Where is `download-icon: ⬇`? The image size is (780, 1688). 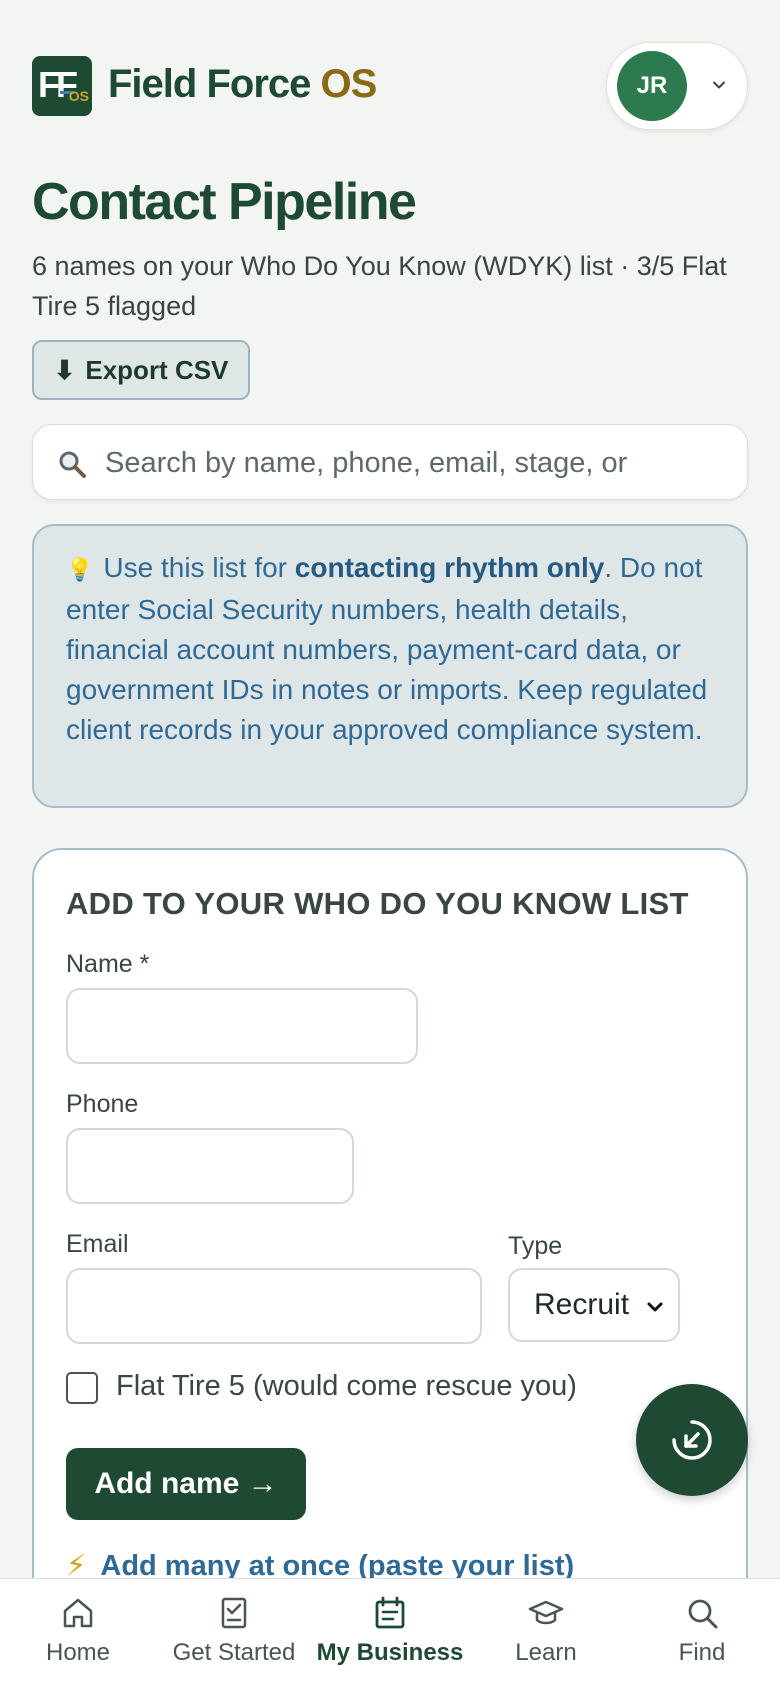
download-icon: ⬇ is located at coordinates (64, 369).